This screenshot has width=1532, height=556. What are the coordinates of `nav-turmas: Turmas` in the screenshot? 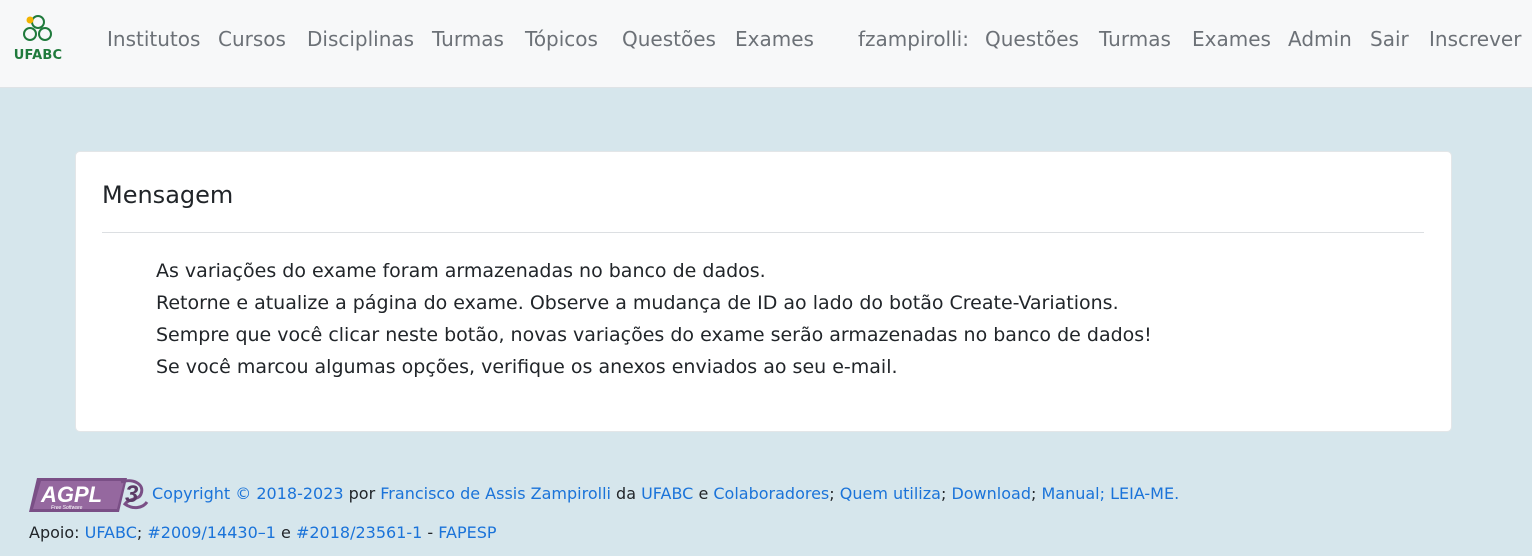 It's located at (468, 39).